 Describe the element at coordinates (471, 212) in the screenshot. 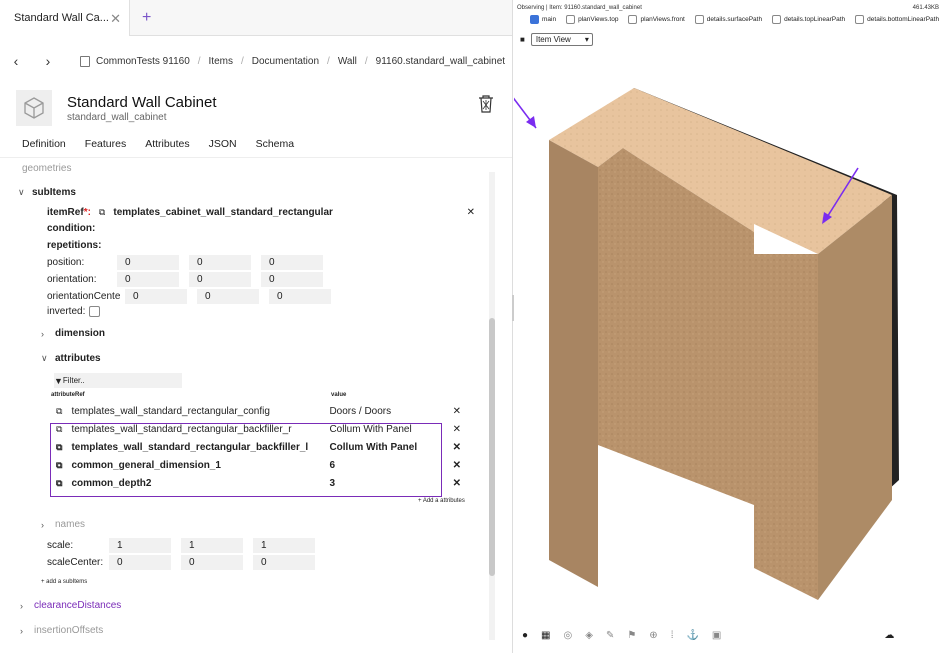

I see `remove-itemref-button: ✕` at that location.